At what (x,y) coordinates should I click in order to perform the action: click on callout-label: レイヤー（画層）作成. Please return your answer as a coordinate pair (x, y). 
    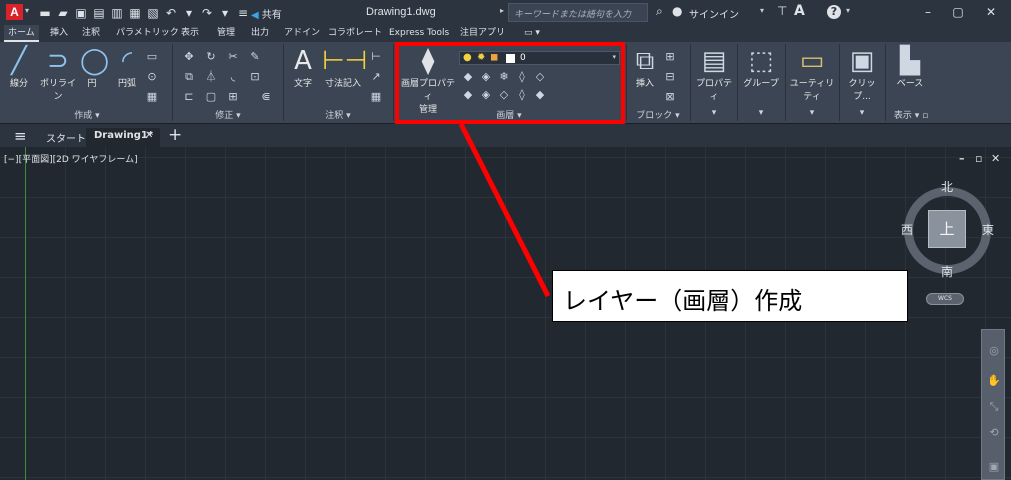
    Looking at the image, I should click on (730, 296).